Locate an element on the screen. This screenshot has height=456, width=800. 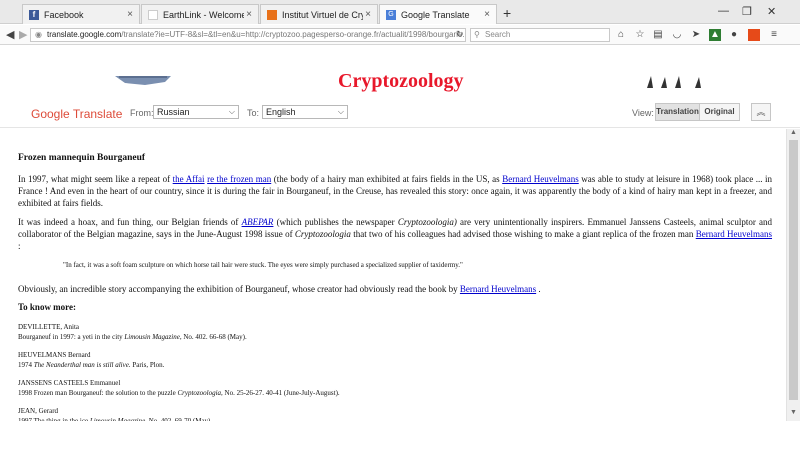
bookmark-star-icon: ☆ is located at coordinates (640, 35).